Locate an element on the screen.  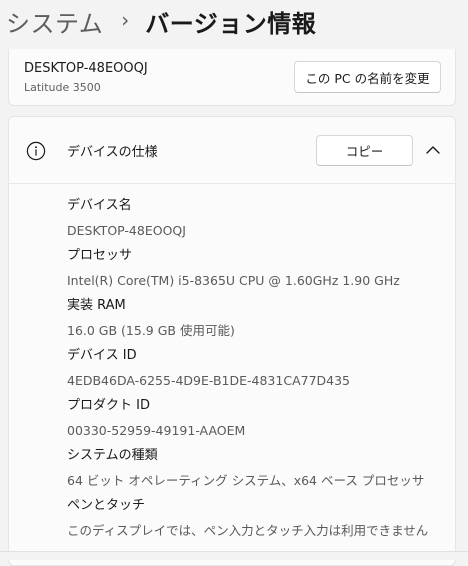
spec-item-device-name: デバイス名 DESKTOP-48EOOQJ is located at coordinates (247, 218).